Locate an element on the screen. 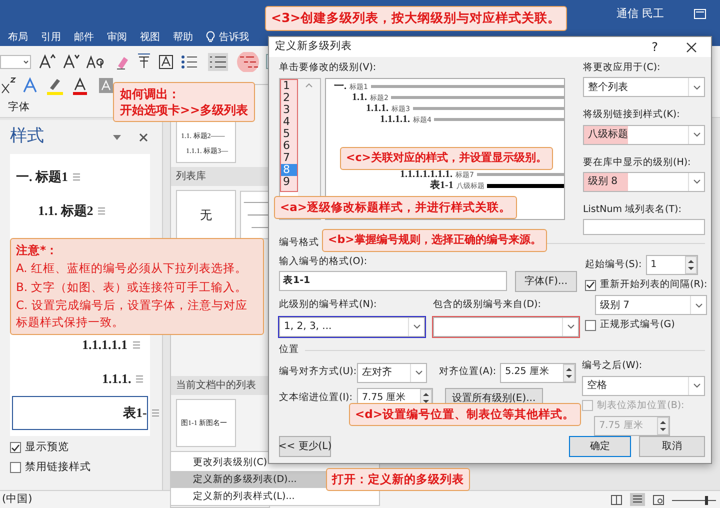  callout-tooltip: <3>创建多级列表，按大纲级别与对应样式关联。 is located at coordinates (416, 18).